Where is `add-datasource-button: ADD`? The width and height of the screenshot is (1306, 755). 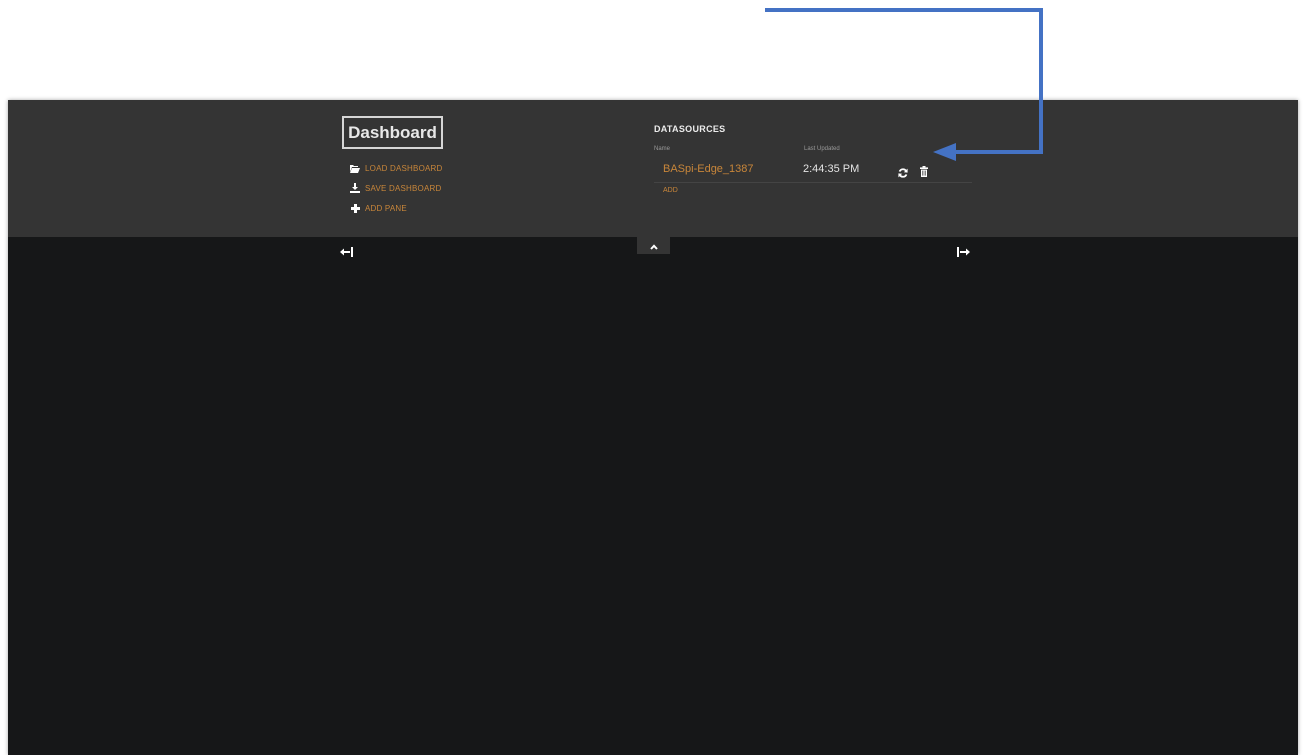
add-datasource-button: ADD is located at coordinates (670, 190).